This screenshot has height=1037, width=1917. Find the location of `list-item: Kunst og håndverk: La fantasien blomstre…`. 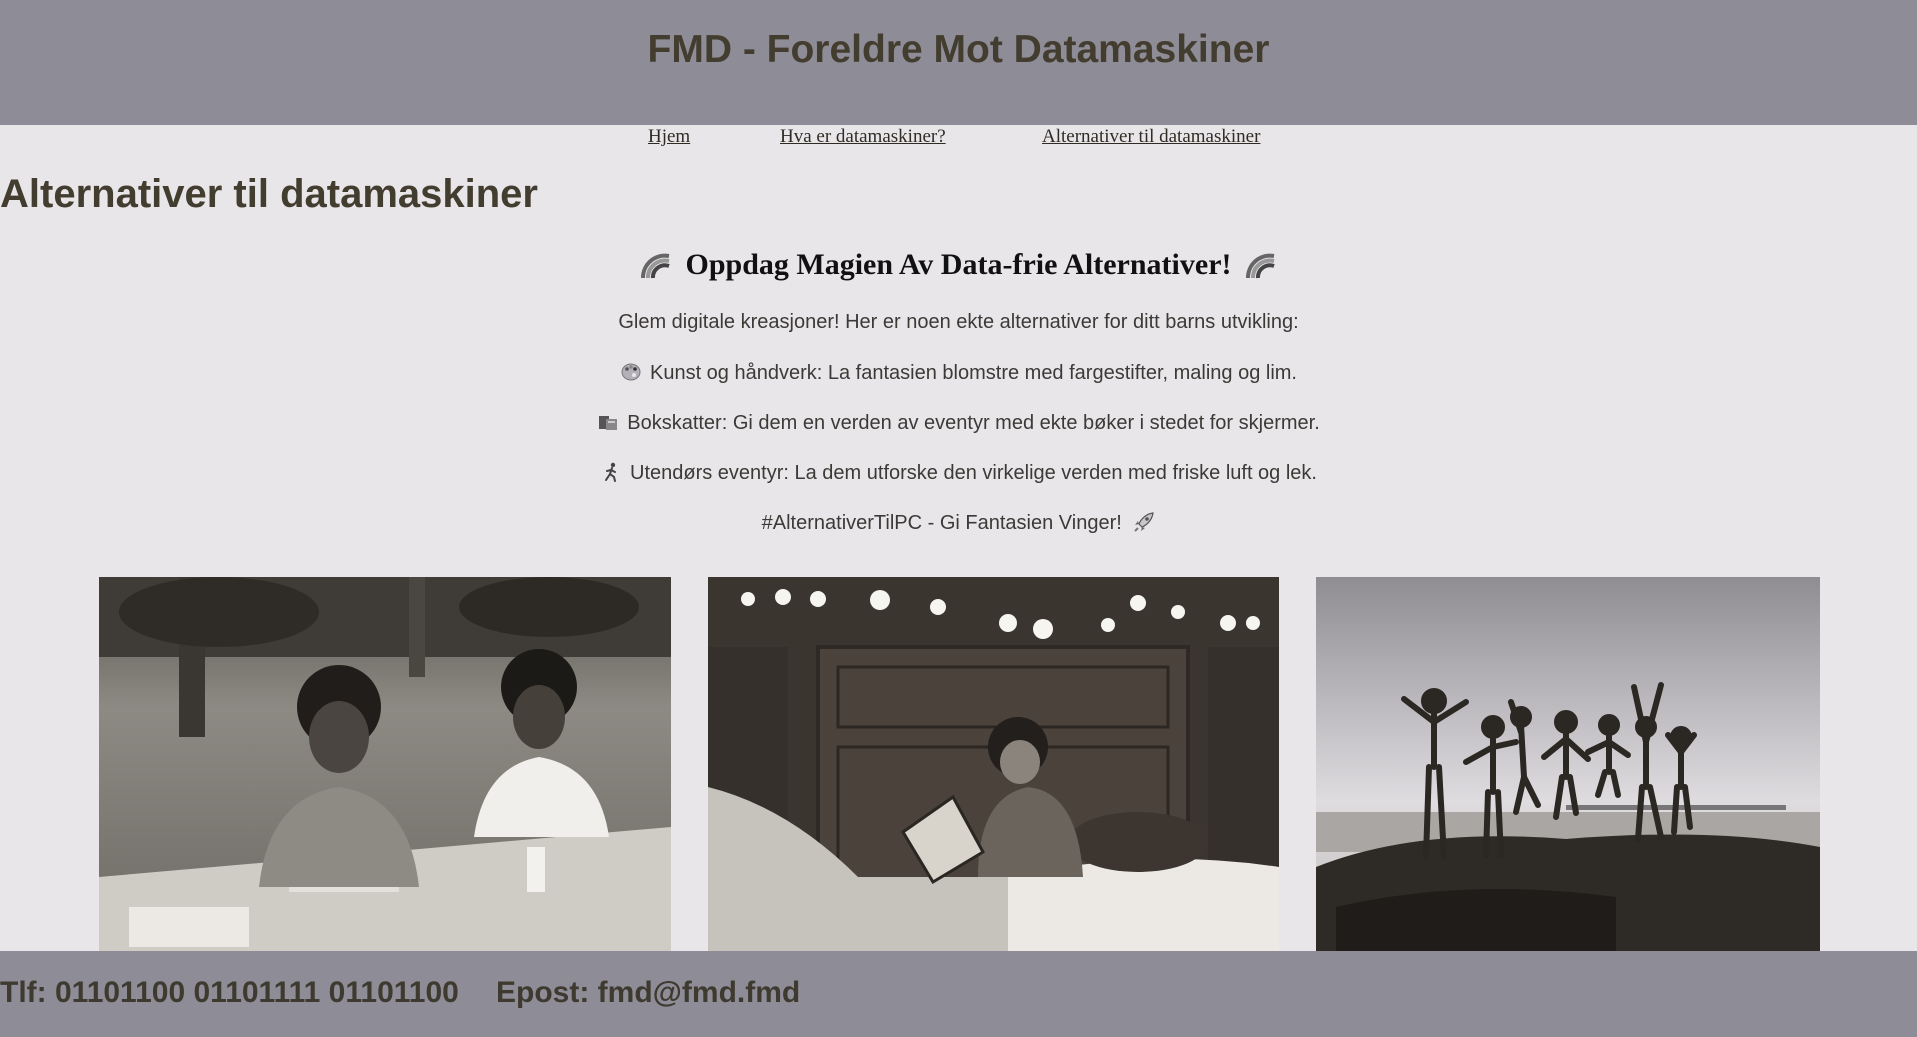

list-item: Kunst og håndverk: La fantasien blomstre… is located at coordinates (958, 373).